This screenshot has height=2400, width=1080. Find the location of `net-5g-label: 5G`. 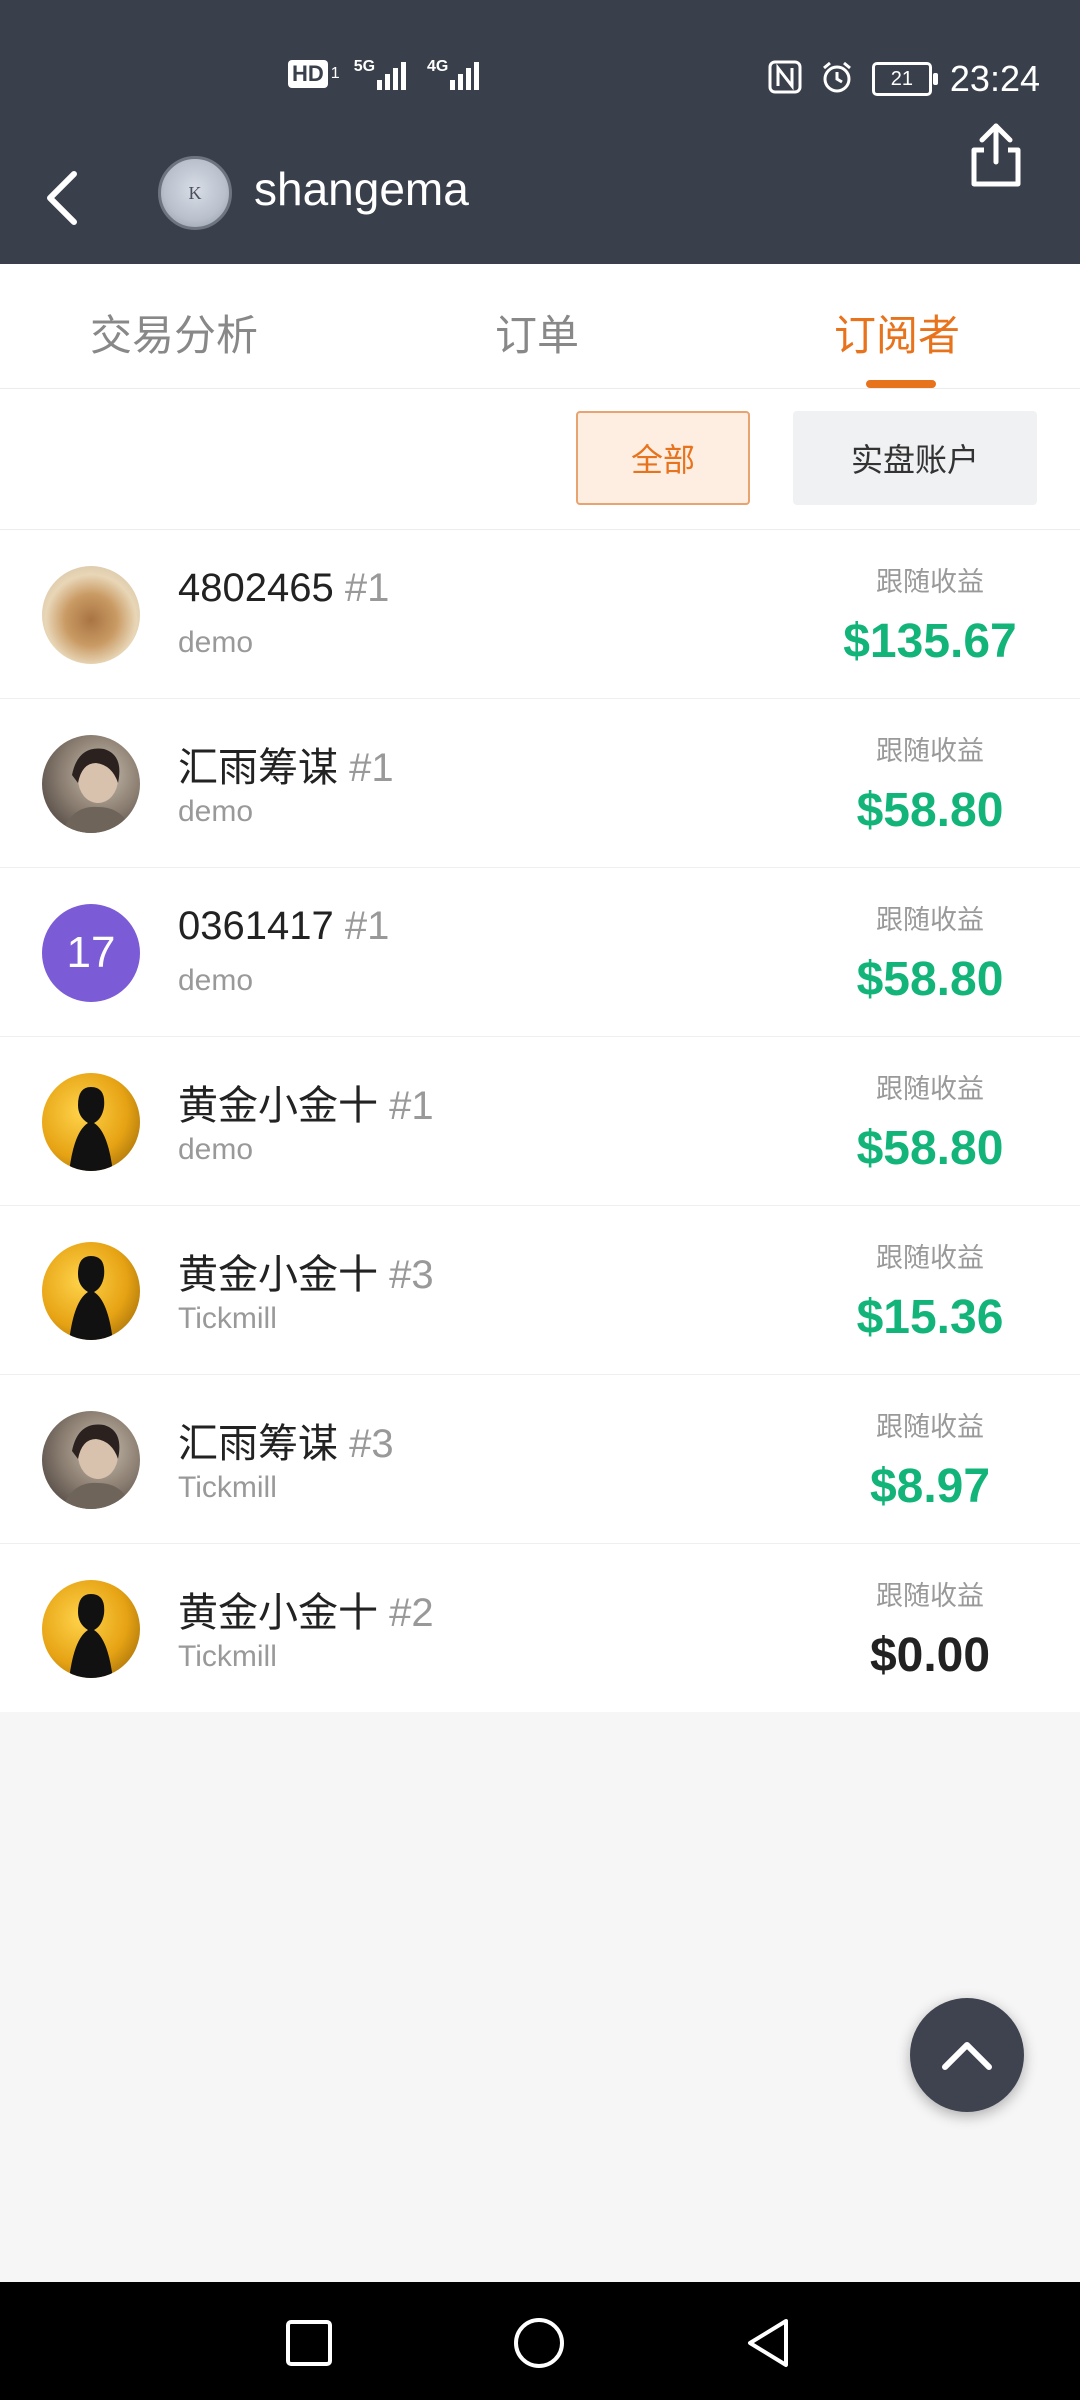

net-5g-label: 5G is located at coordinates (364, 66).